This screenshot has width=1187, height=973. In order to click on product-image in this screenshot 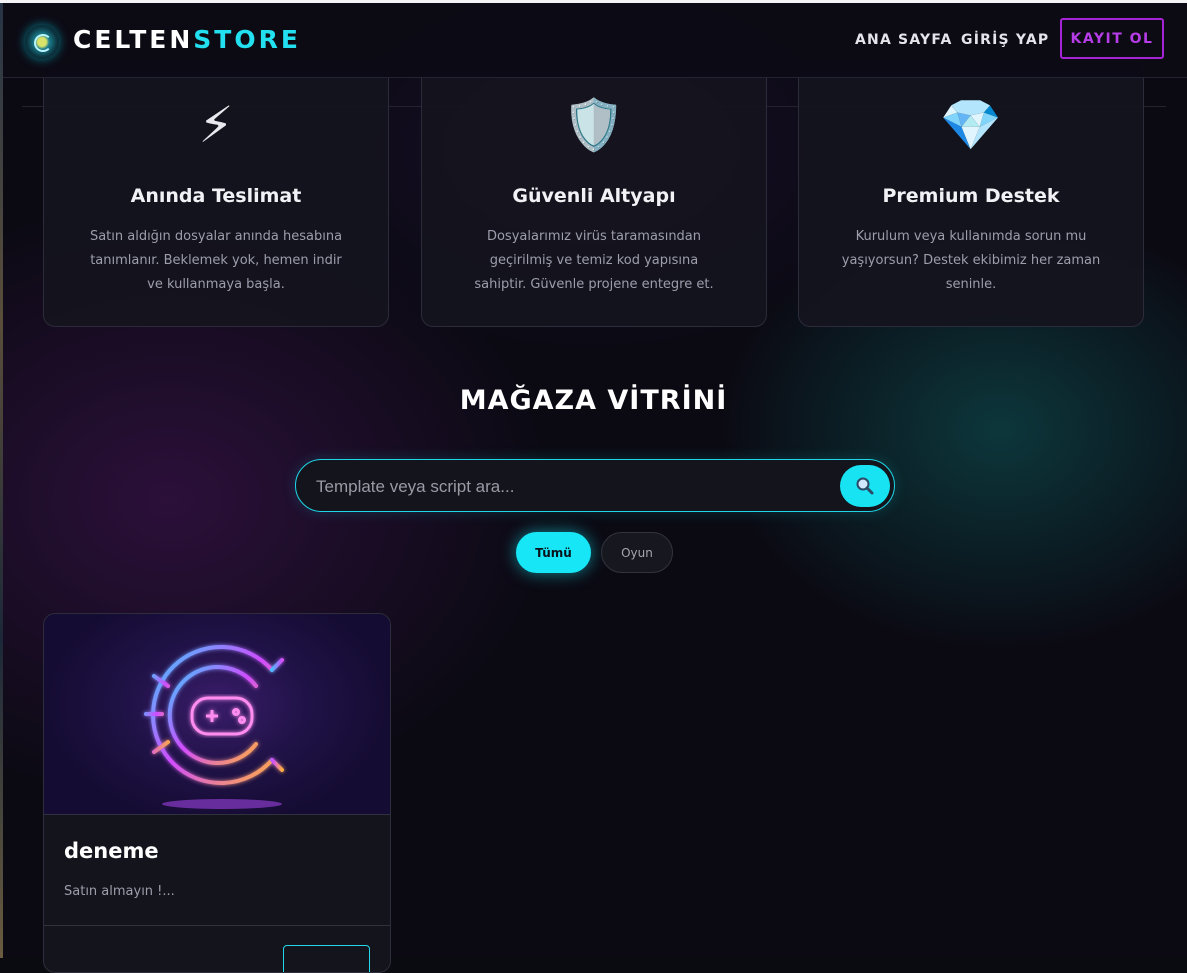, I will do `click(217, 714)`.